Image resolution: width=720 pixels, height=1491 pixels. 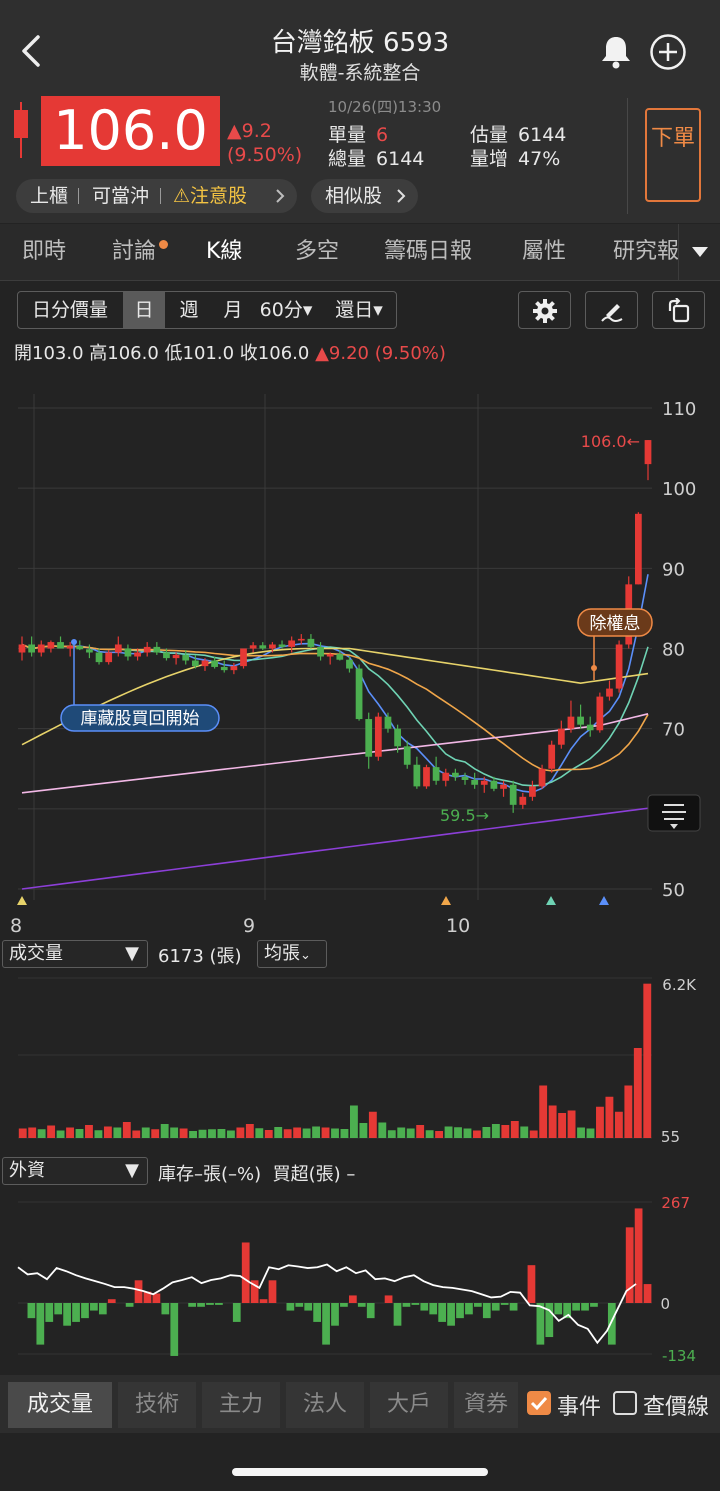 I want to click on tab-chip-report: 籌碼日報, so click(x=428, y=252).